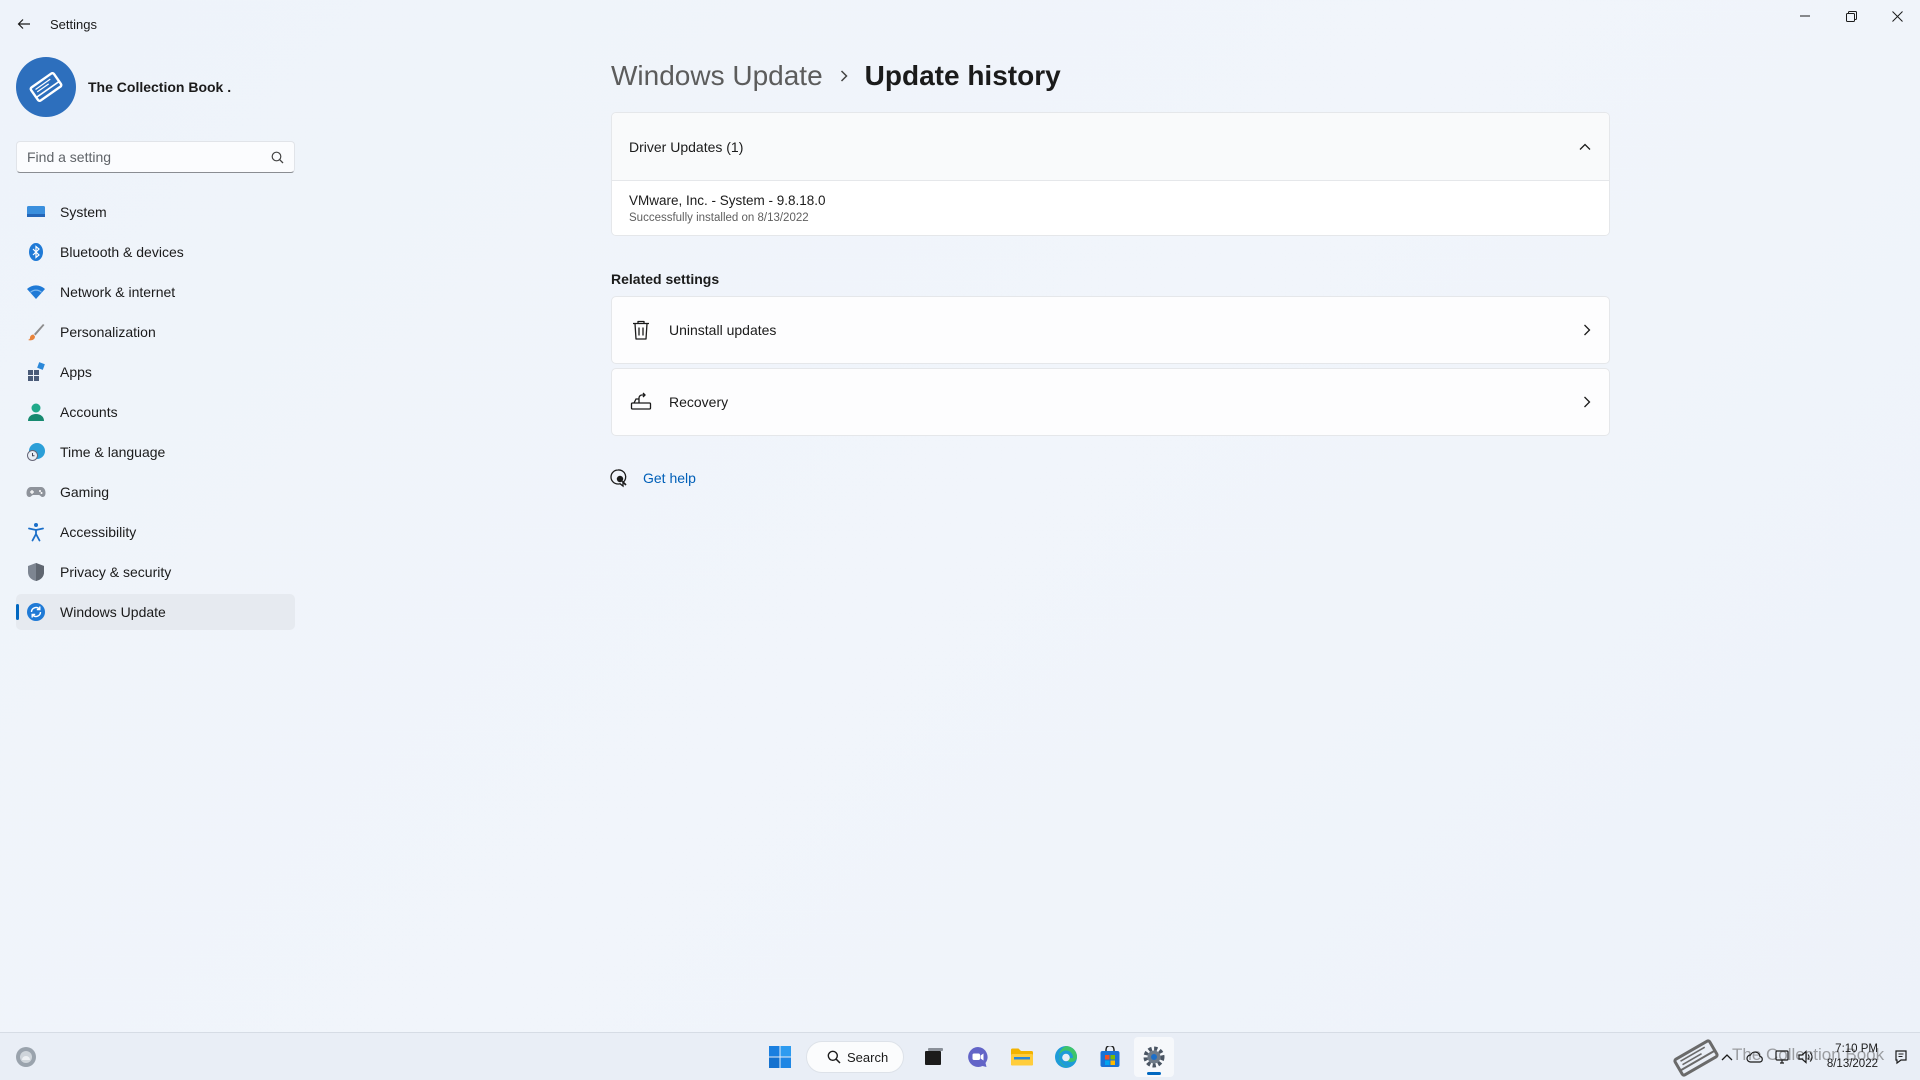  Describe the element at coordinates (719, 218) in the screenshot. I see `update-status: Successfully installed on 8/13/2022` at that location.